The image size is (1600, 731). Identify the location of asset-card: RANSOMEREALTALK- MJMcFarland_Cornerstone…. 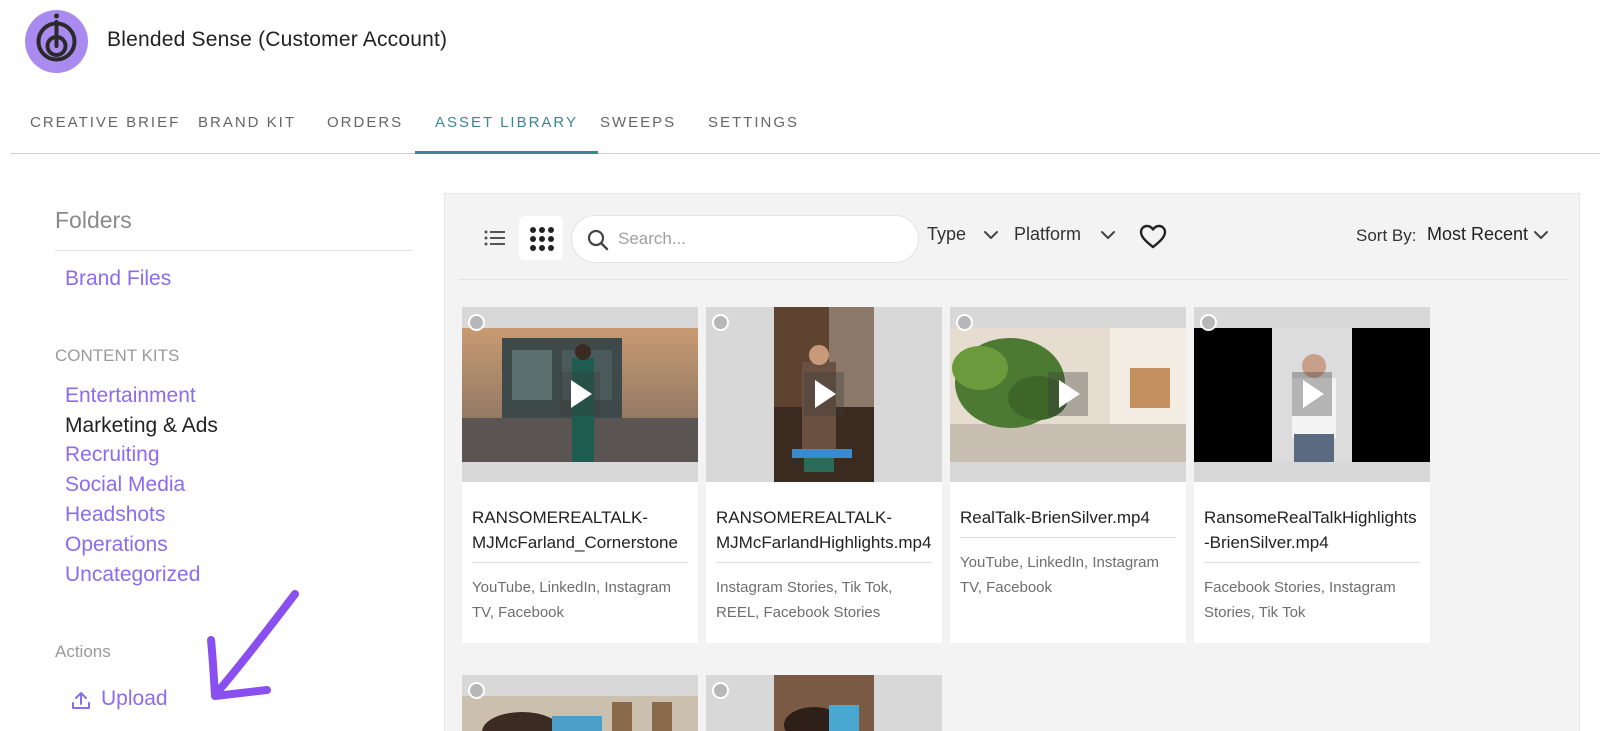
(580, 475).